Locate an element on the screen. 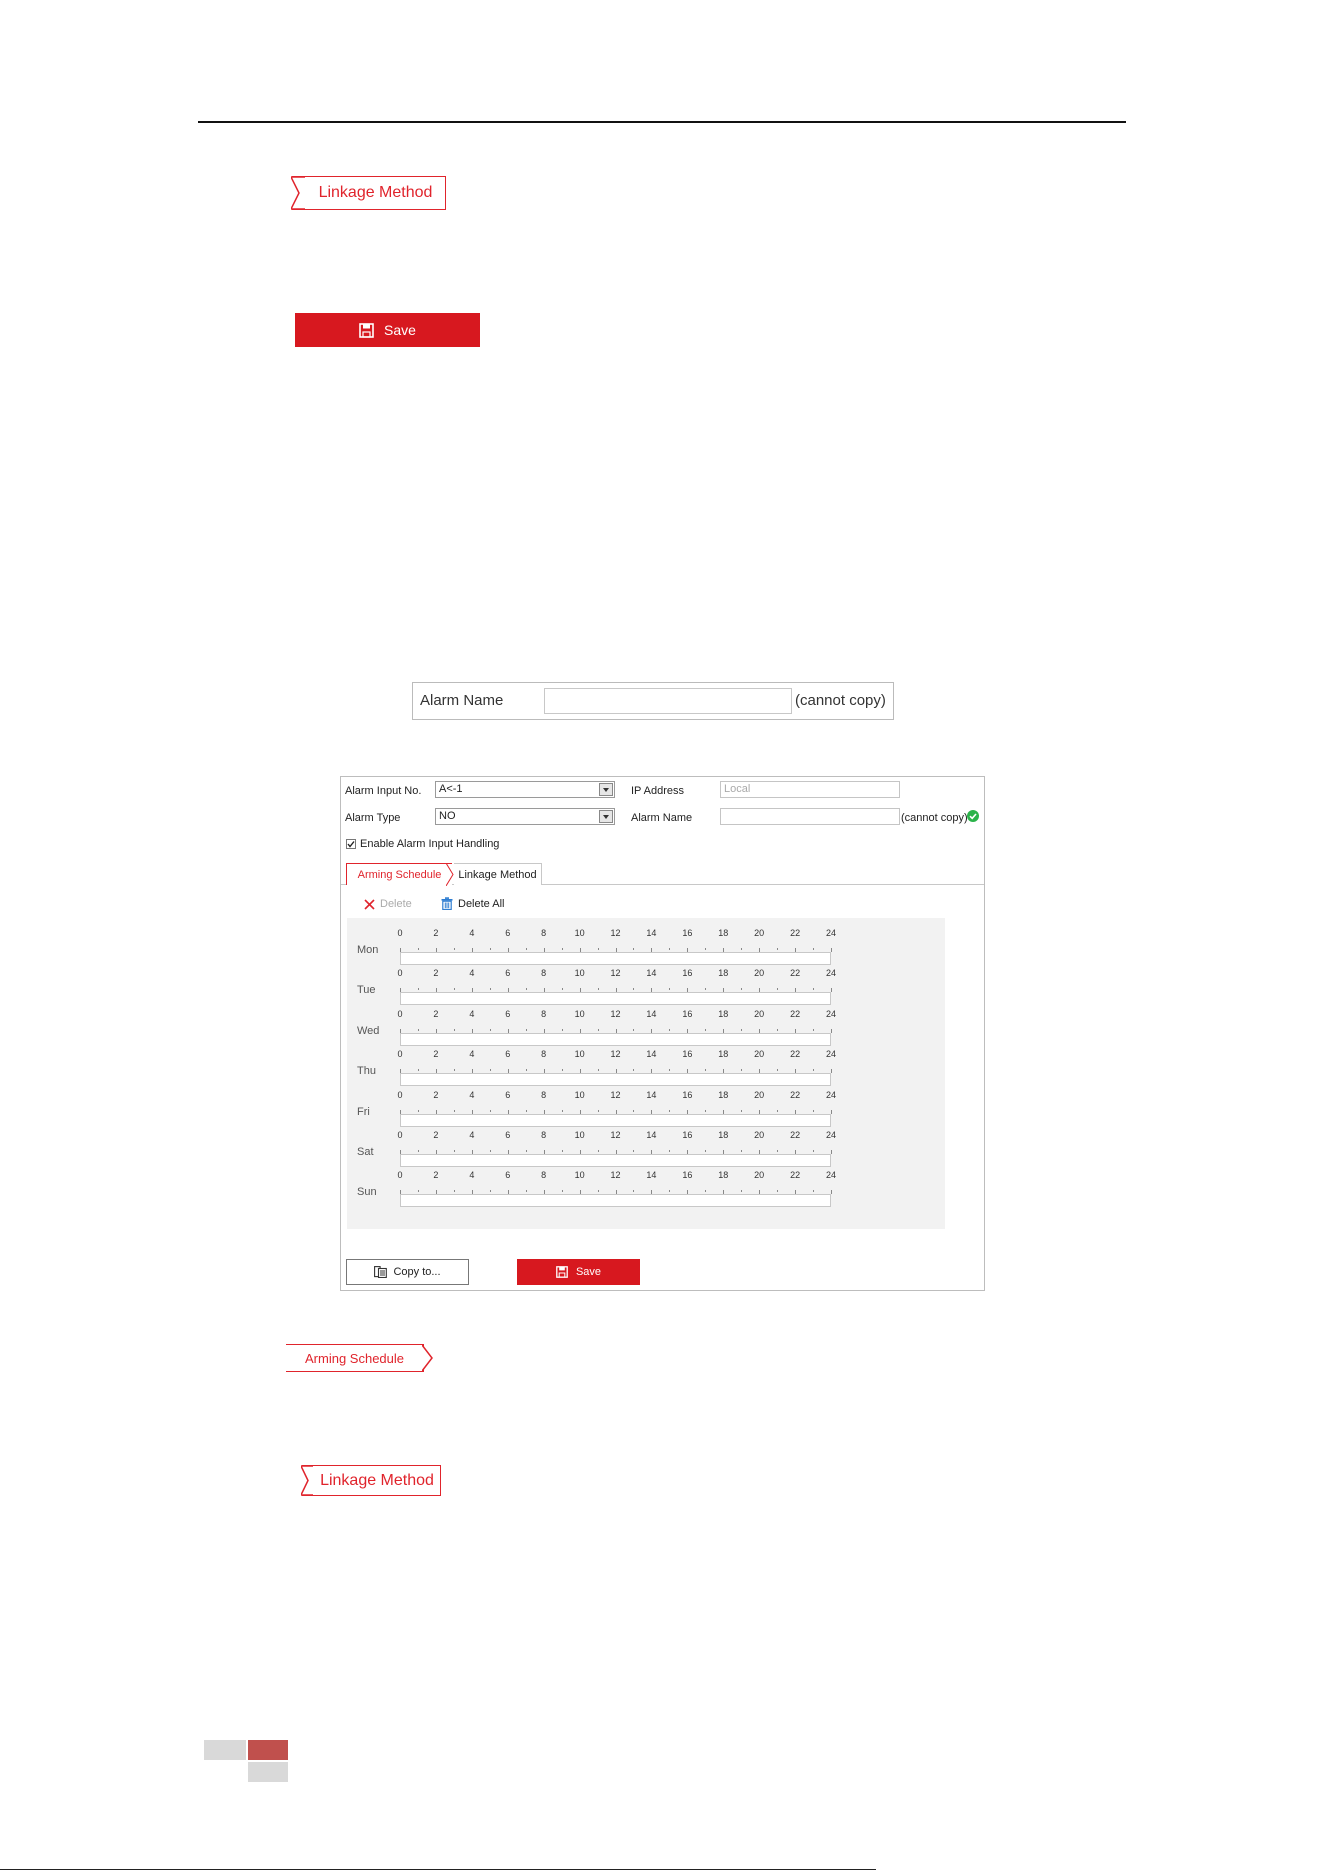 The width and height of the screenshot is (1324, 1872). save-button-label: Save is located at coordinates (400, 330).